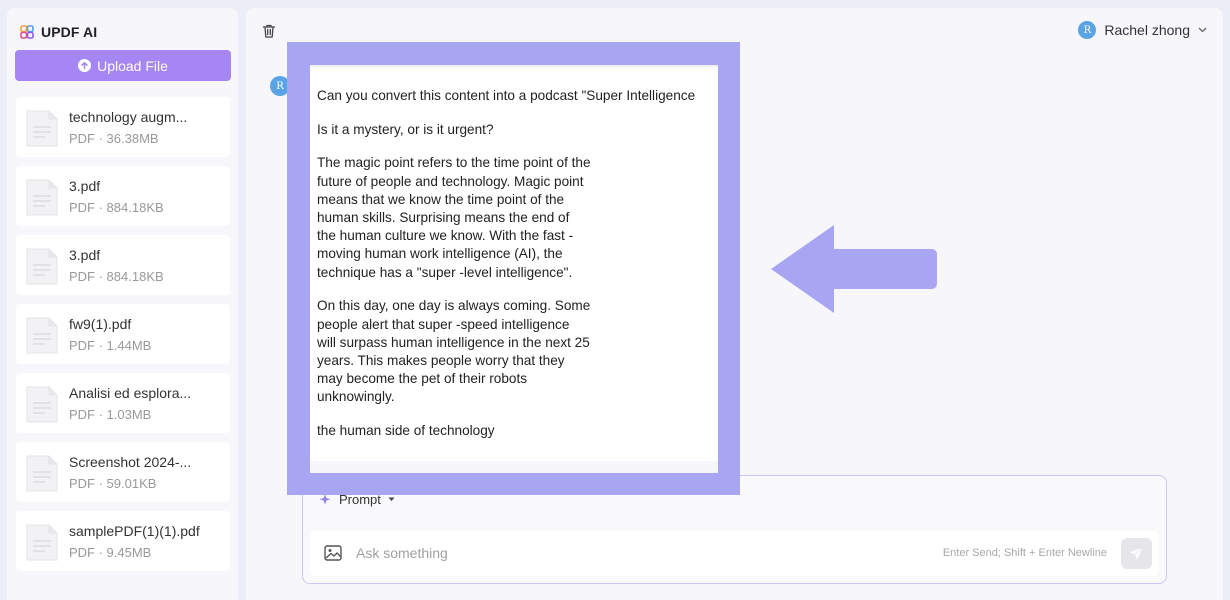 The width and height of the screenshot is (1230, 600). What do you see at coordinates (854, 269) in the screenshot?
I see `arrow-left-icon` at bounding box center [854, 269].